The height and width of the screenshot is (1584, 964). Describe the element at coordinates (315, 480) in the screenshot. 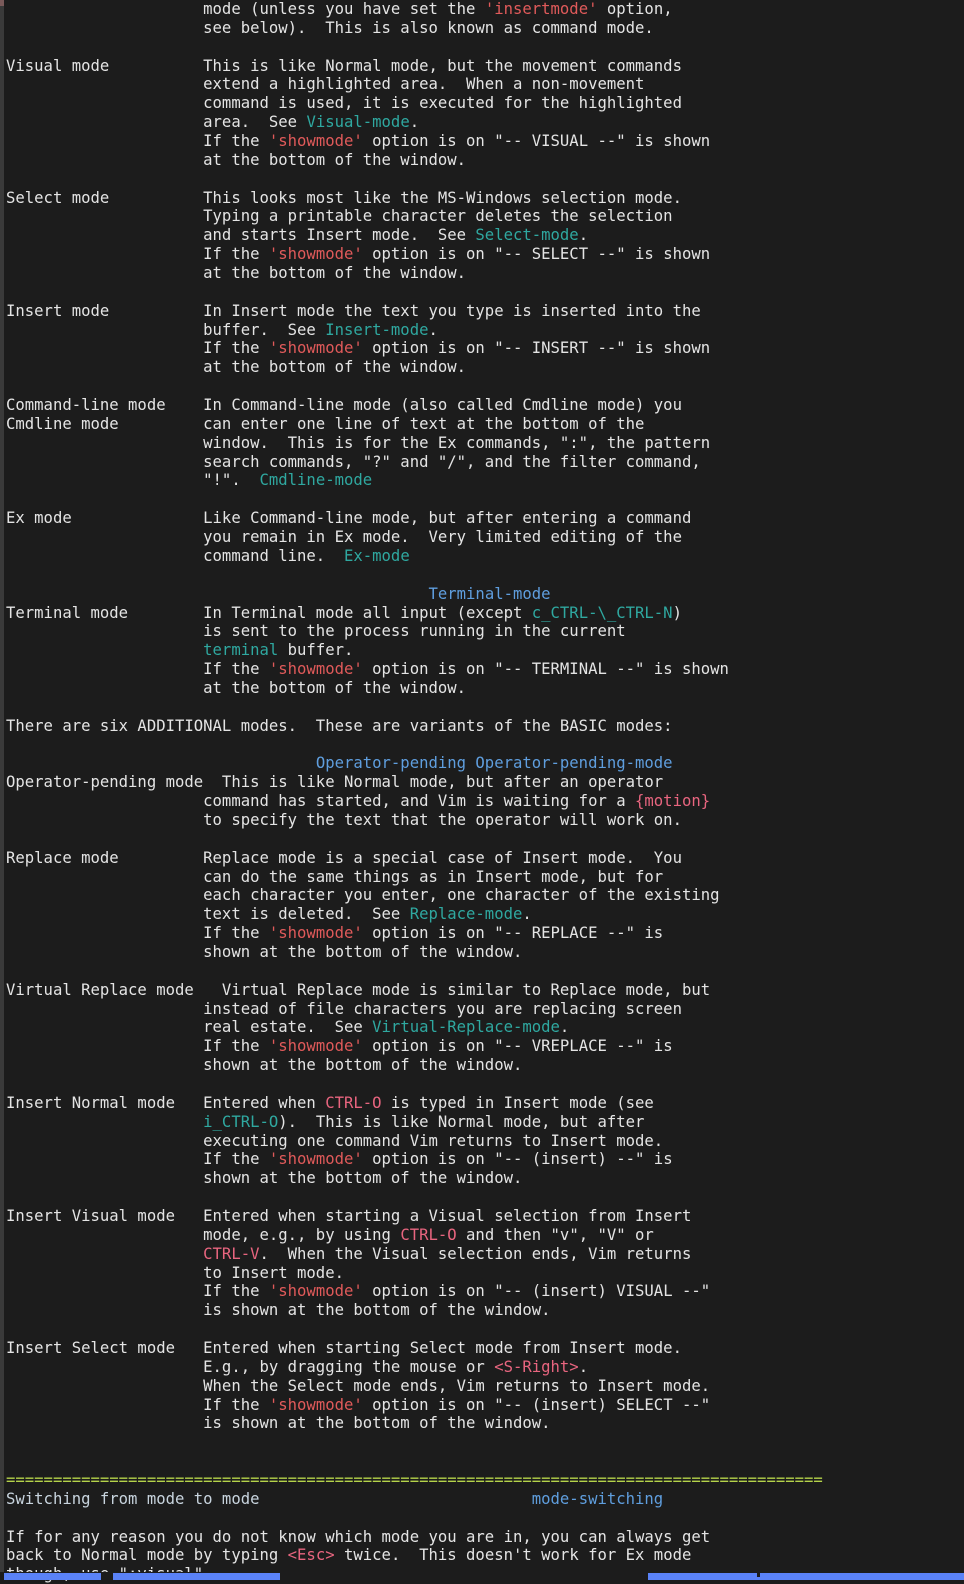

I see `help-tag-link: Cmdline-mode` at that location.